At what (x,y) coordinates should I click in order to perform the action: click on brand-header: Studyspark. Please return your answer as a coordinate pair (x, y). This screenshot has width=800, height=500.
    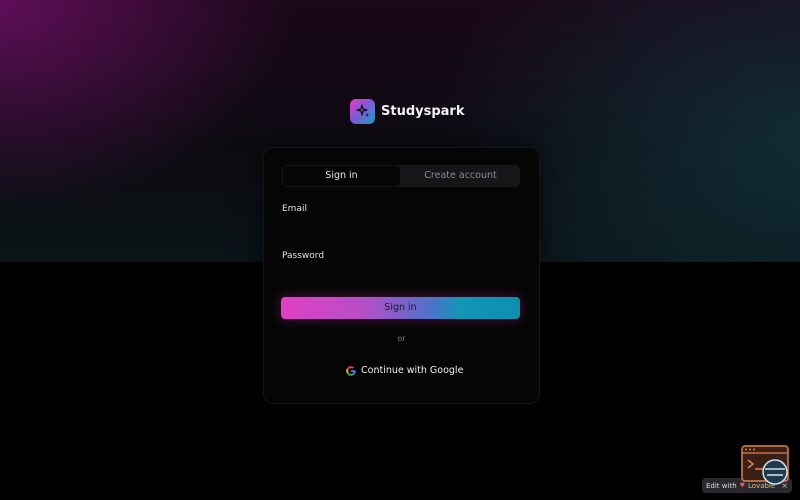
    Looking at the image, I should click on (407, 111).